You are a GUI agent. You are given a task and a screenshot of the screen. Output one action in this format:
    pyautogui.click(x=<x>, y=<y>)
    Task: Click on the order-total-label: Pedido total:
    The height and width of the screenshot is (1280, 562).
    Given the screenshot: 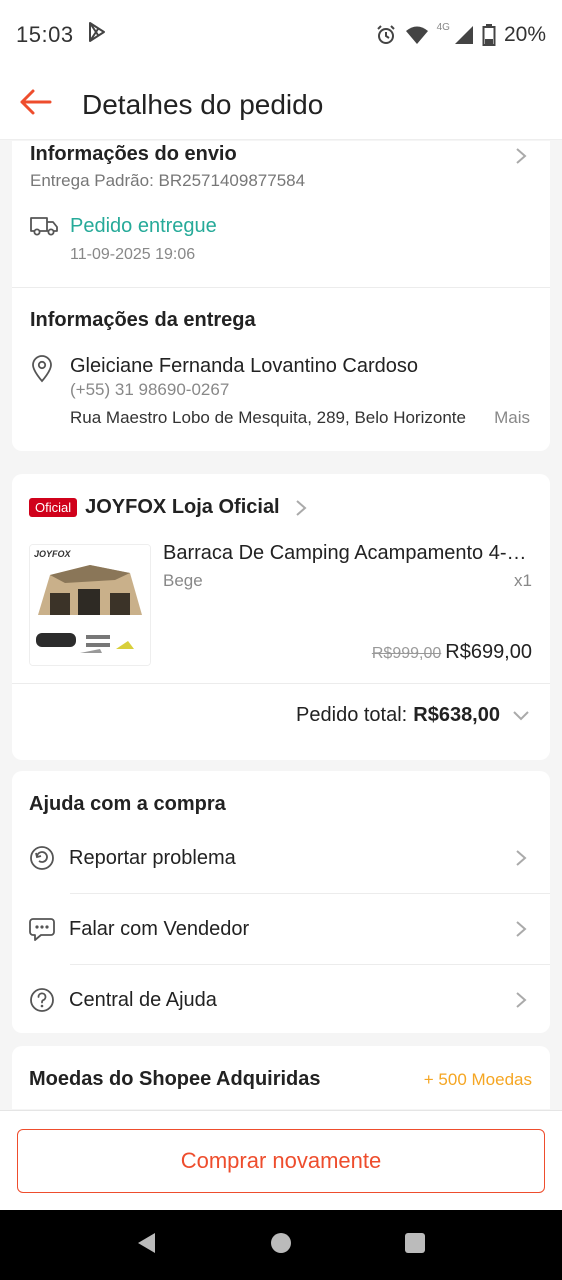 What is the action you would take?
    pyautogui.click(x=352, y=715)
    